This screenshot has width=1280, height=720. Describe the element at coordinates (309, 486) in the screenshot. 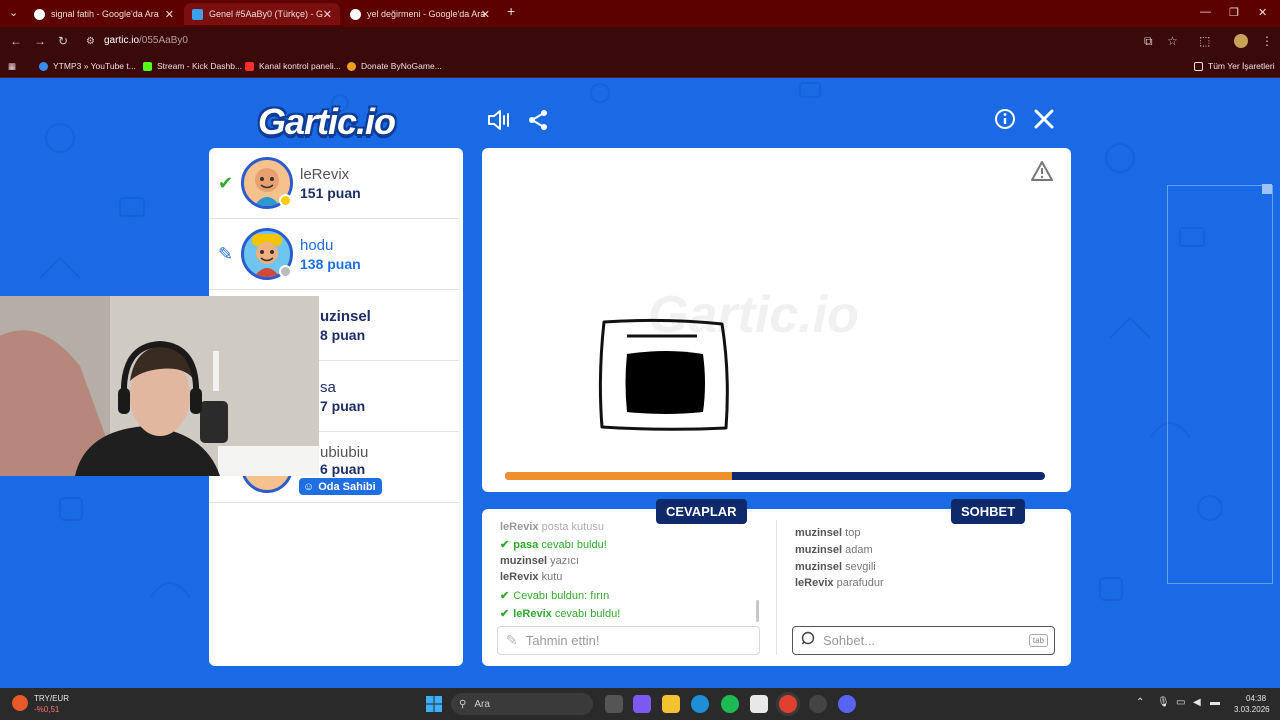

I see `owner-icon: ☺` at that location.